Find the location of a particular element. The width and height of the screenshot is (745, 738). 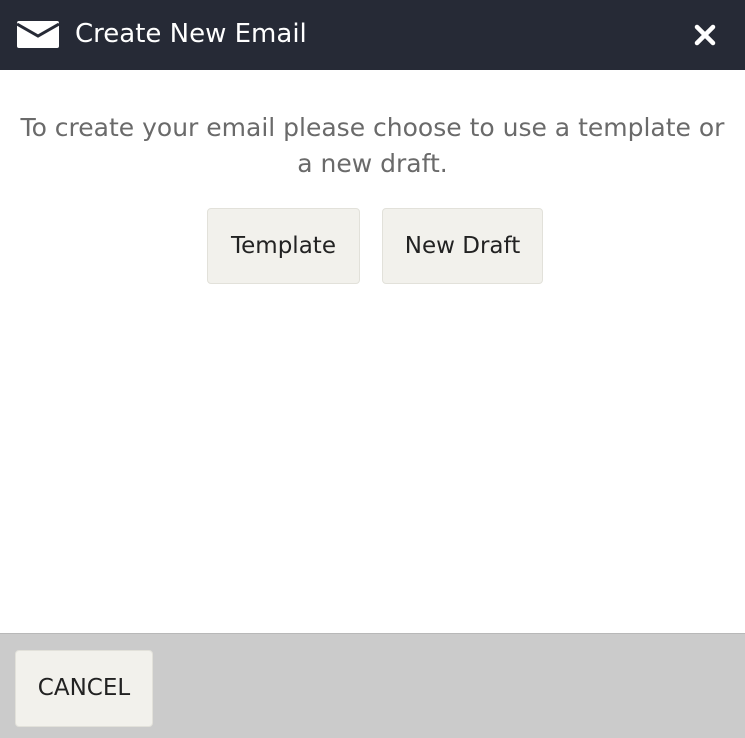

template-button: Template is located at coordinates (283, 246).